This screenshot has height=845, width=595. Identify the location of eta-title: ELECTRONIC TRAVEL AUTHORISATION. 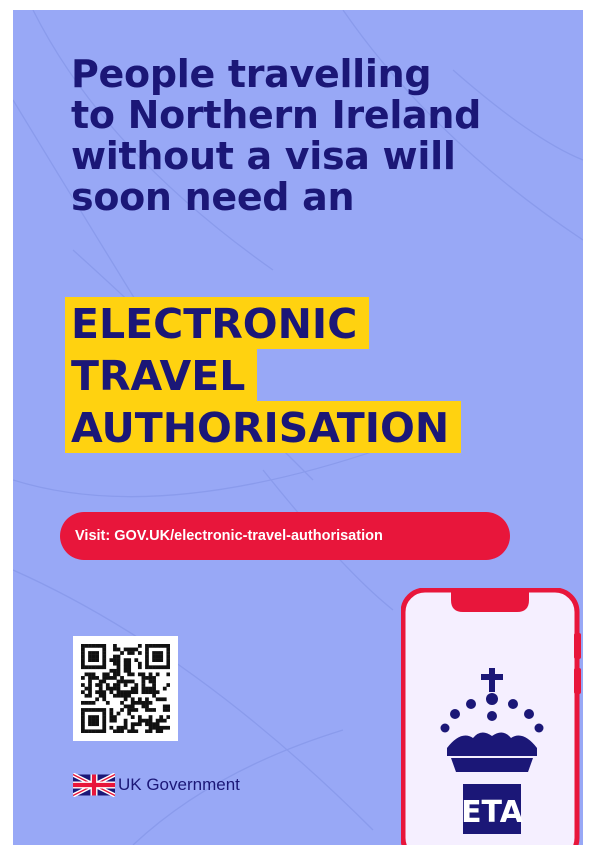
(263, 375).